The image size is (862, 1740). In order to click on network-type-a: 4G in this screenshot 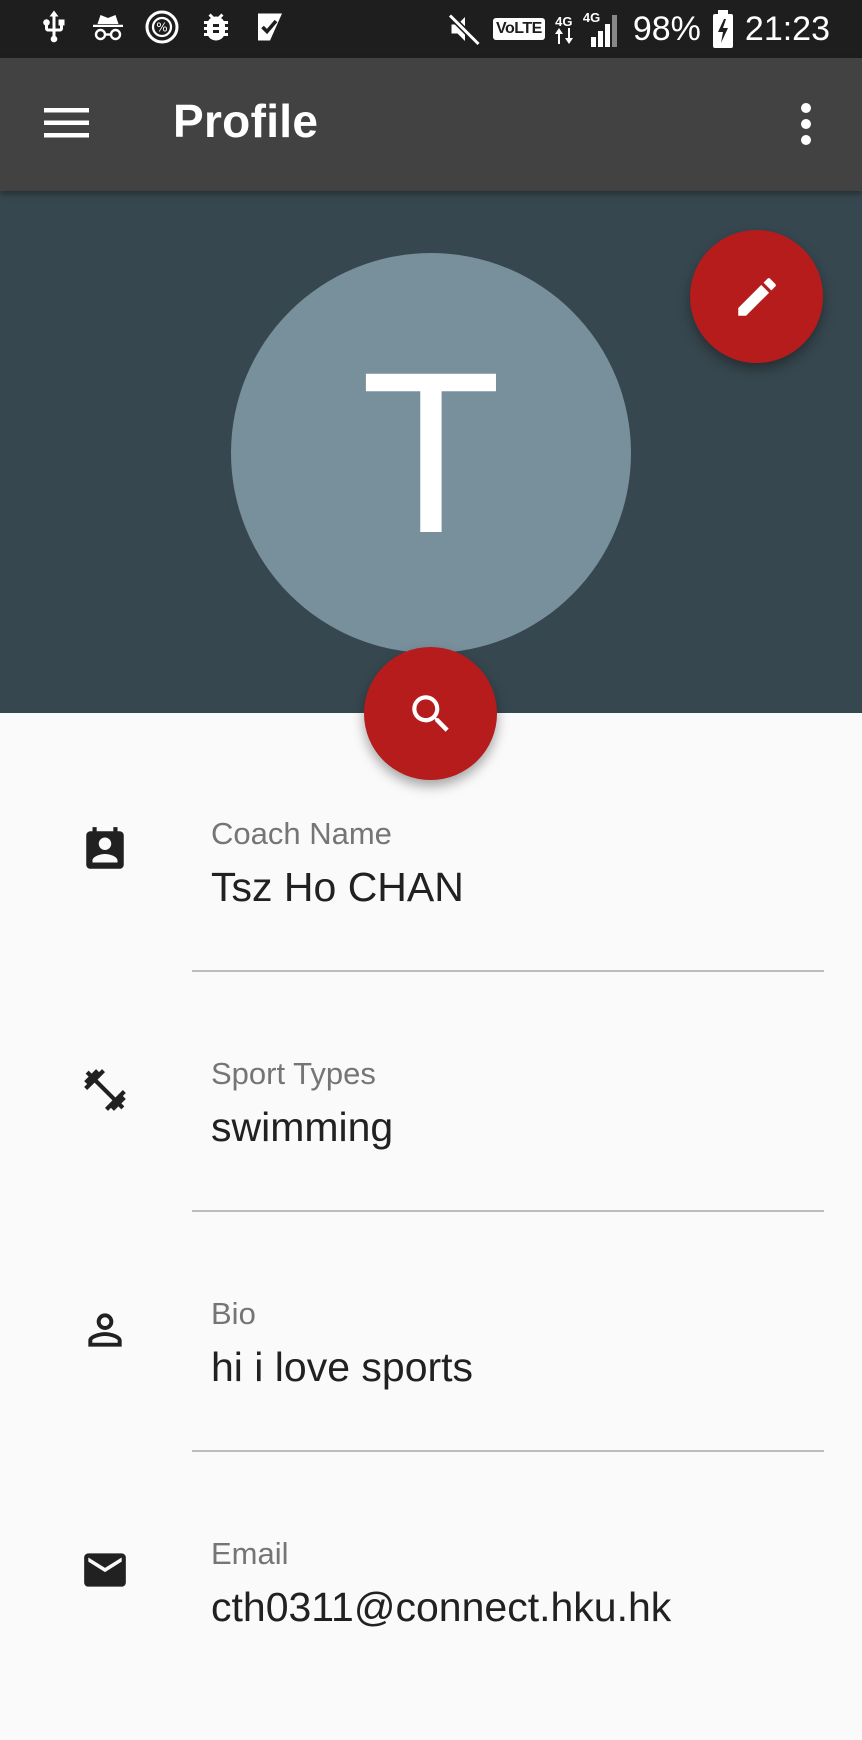, I will do `click(564, 21)`.